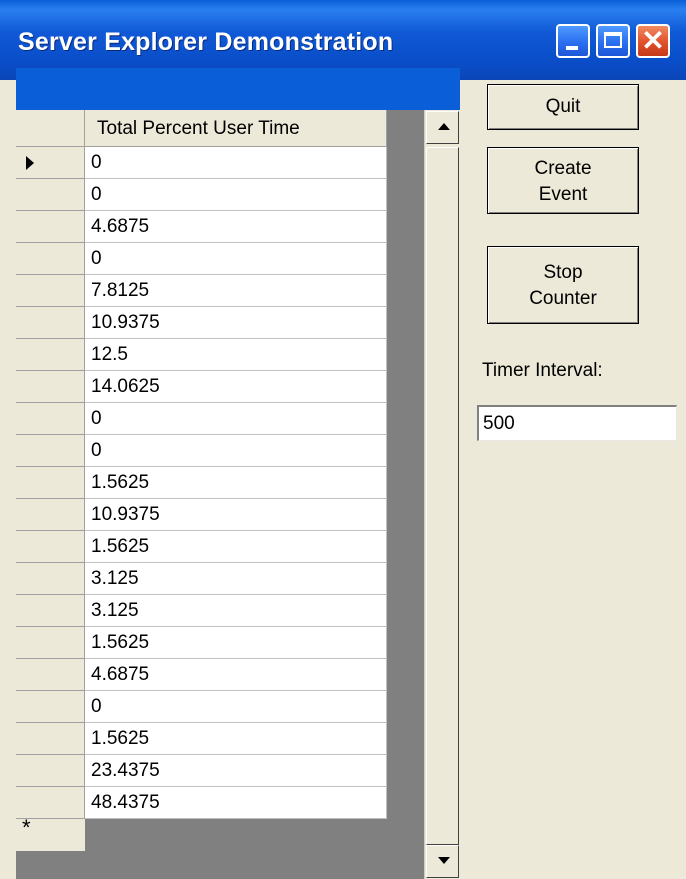 Image resolution: width=686 pixels, height=879 pixels. Describe the element at coordinates (206, 42) in the screenshot. I see `window-title: Server Explorer Demonstration` at that location.